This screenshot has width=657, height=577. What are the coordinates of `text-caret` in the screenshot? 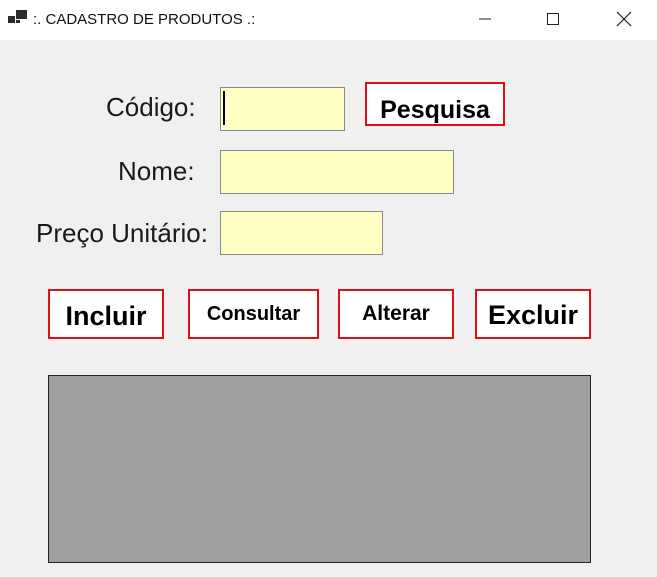 It's located at (224, 108).